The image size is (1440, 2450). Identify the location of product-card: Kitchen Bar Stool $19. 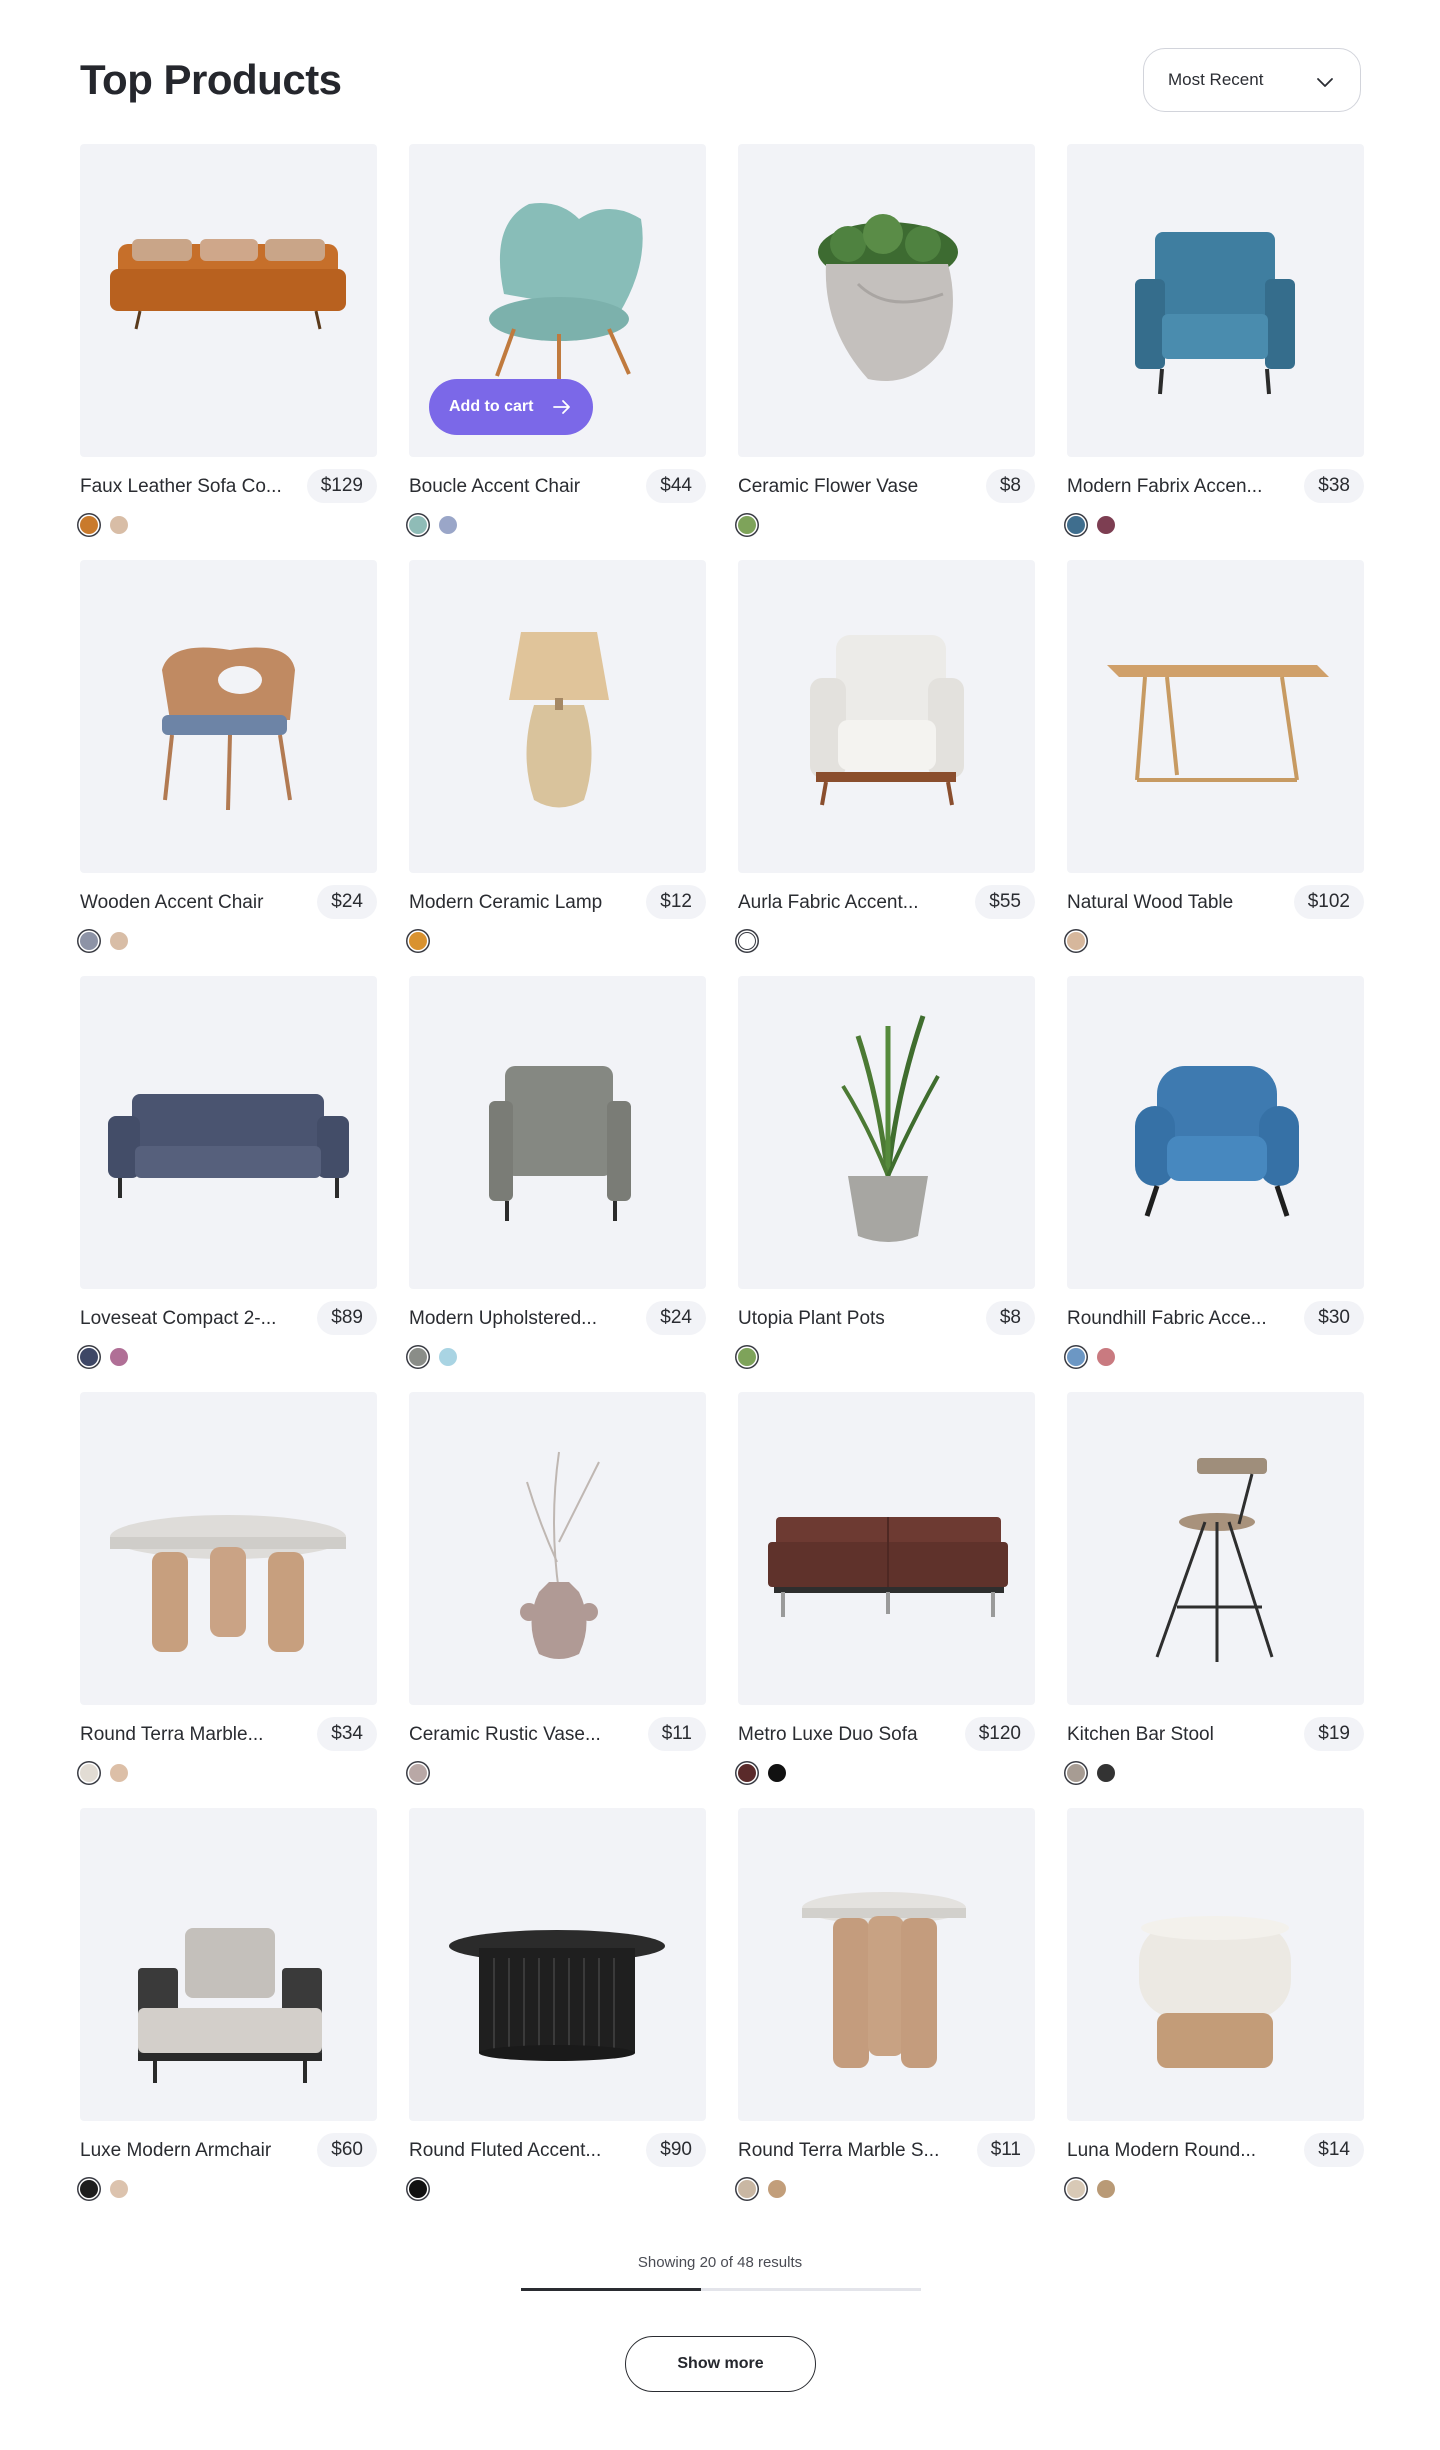
(1215, 1600).